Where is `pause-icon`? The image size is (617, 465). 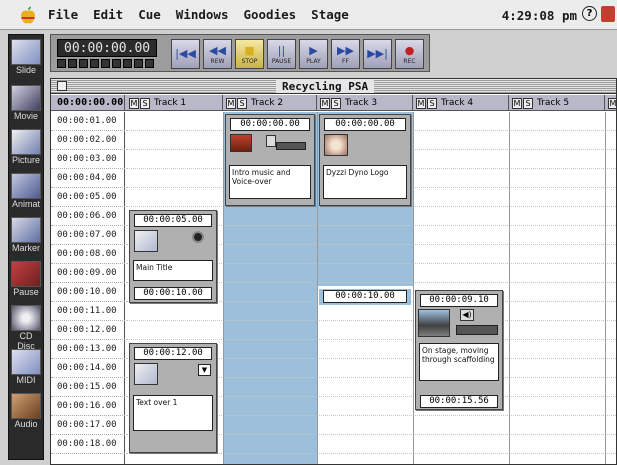
pause-icon is located at coordinates (26, 274).